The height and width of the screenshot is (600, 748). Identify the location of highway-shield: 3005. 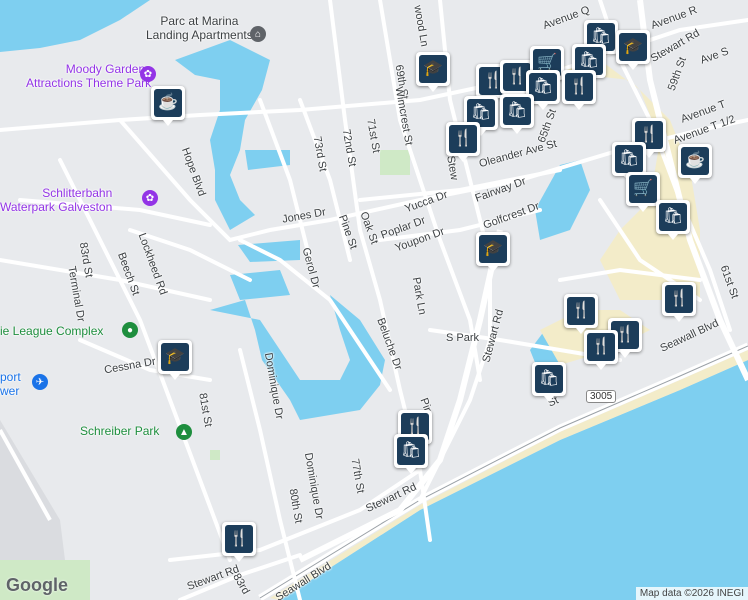
(601, 396).